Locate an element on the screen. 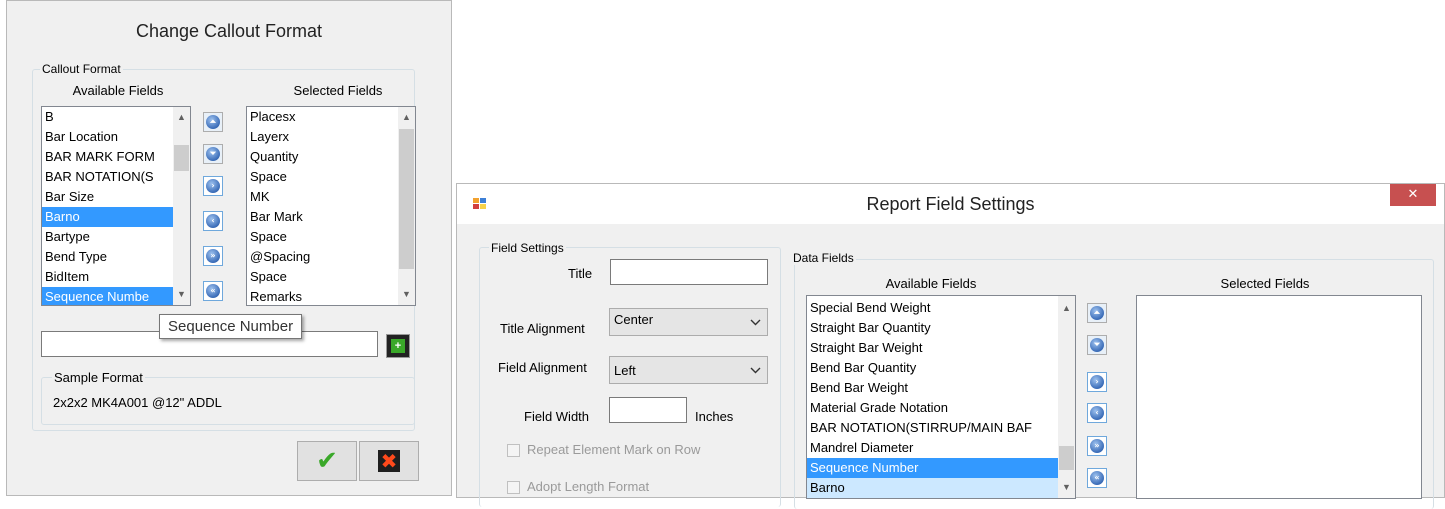 The image size is (1445, 509). repeat-element-mark-label: Repeat Element Mark on Row is located at coordinates (614, 449).